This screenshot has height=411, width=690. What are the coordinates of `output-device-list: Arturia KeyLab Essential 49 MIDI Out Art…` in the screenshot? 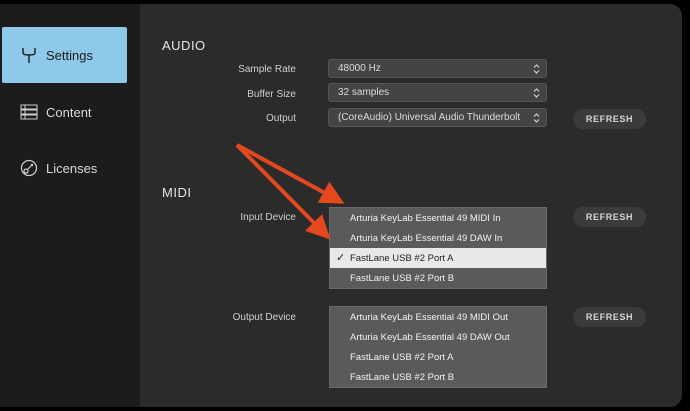 It's located at (438, 347).